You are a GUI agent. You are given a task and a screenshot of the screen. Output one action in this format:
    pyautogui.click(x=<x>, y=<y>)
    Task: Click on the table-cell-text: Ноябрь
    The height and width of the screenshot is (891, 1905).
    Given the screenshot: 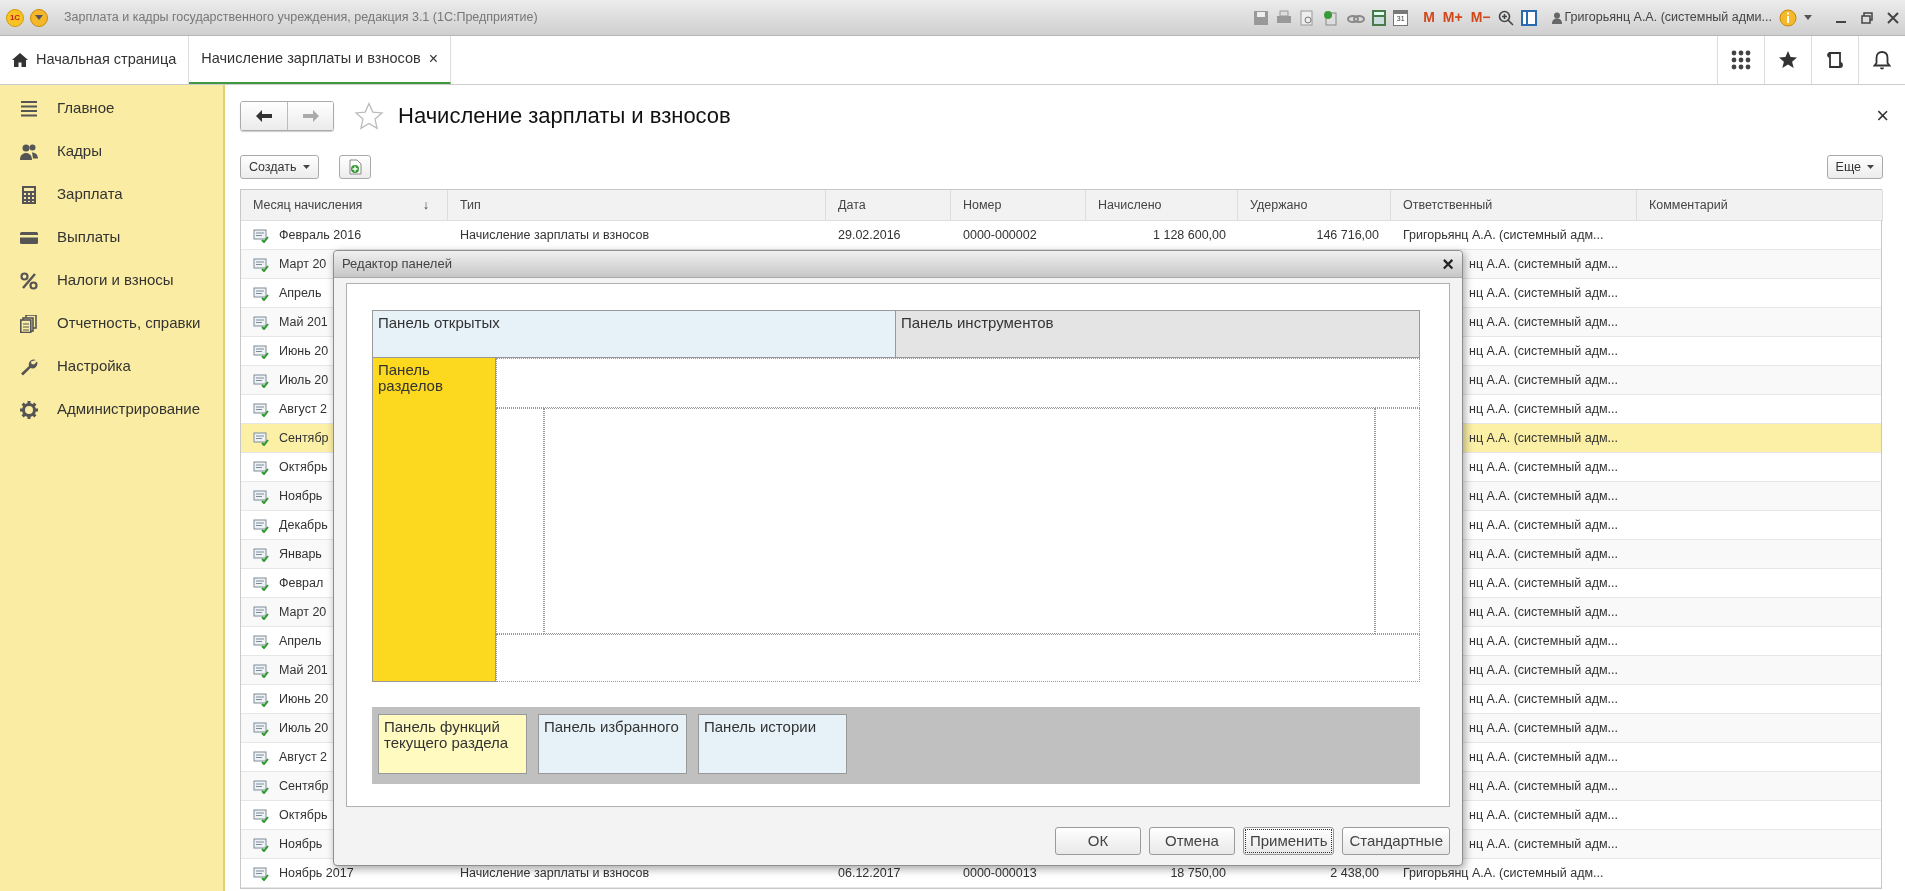 What is the action you would take?
    pyautogui.click(x=301, y=844)
    